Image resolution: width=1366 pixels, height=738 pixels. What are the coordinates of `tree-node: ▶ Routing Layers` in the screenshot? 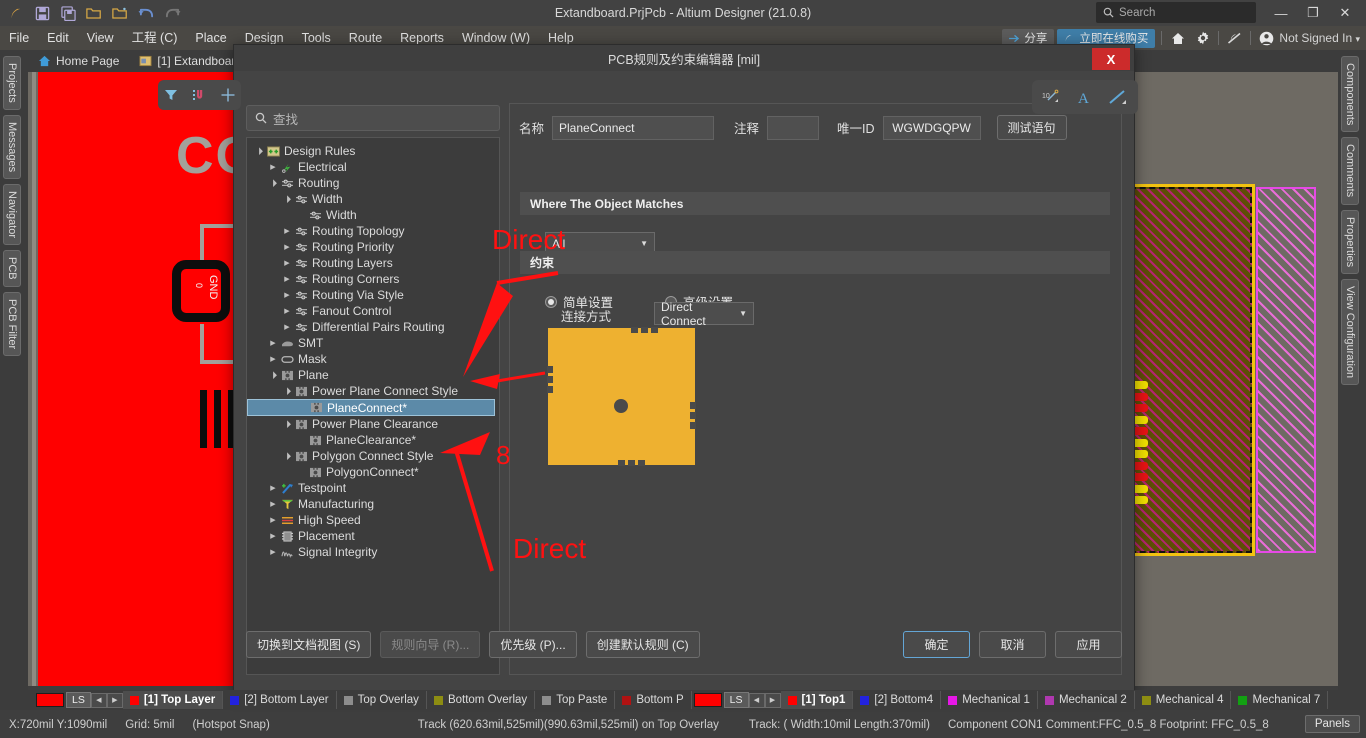 It's located at (373, 263).